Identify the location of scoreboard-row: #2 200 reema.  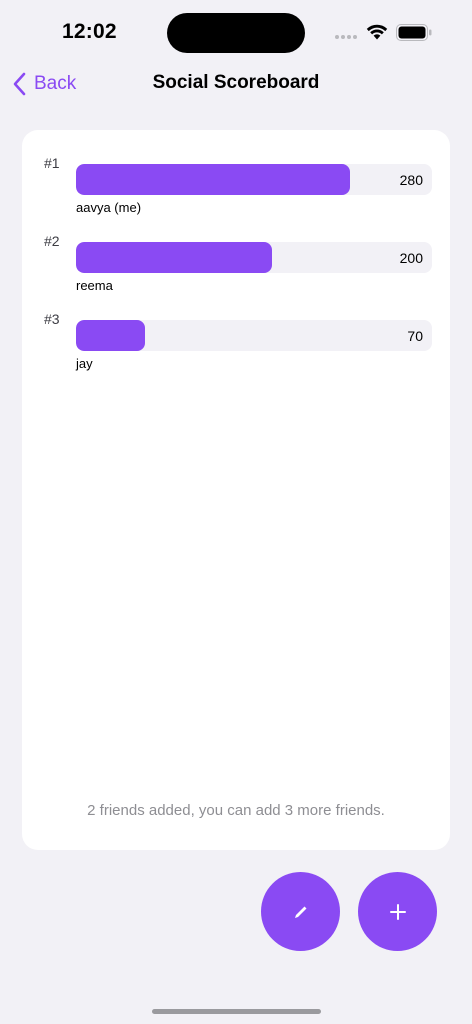
(236, 259).